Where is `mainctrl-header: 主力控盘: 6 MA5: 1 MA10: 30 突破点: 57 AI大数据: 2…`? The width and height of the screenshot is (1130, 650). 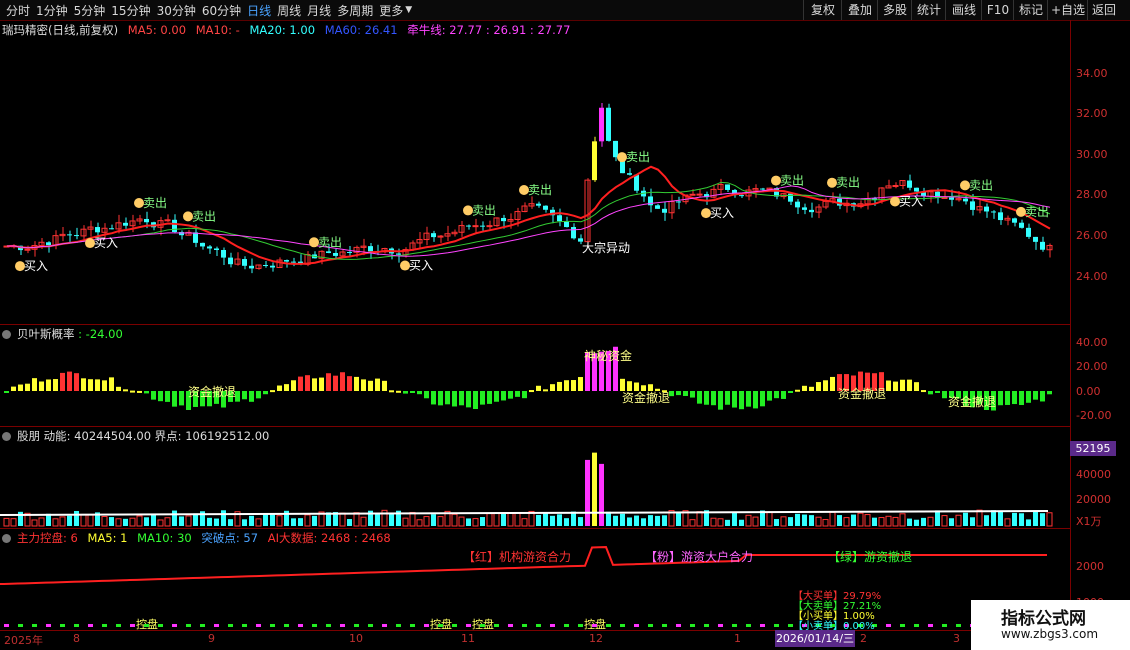 mainctrl-header: 主力控盘: 6 MA5: 1 MA10: 30 突破点: 57 AI大数据: 2… is located at coordinates (199, 538).